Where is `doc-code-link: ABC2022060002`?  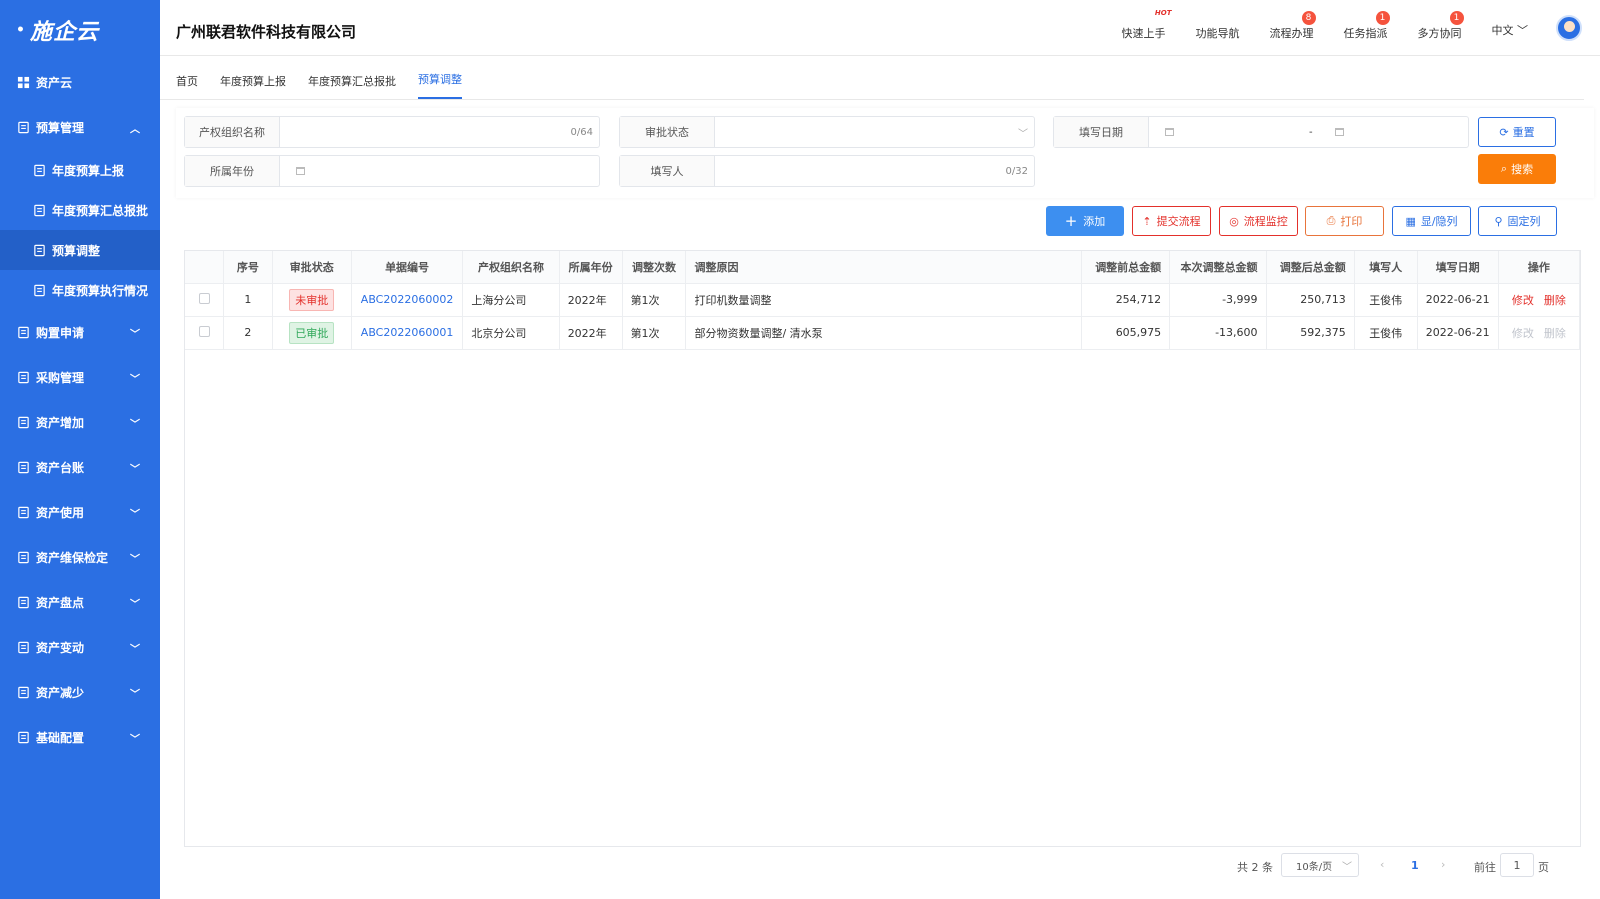
doc-code-link: ABC2022060002 is located at coordinates (407, 299).